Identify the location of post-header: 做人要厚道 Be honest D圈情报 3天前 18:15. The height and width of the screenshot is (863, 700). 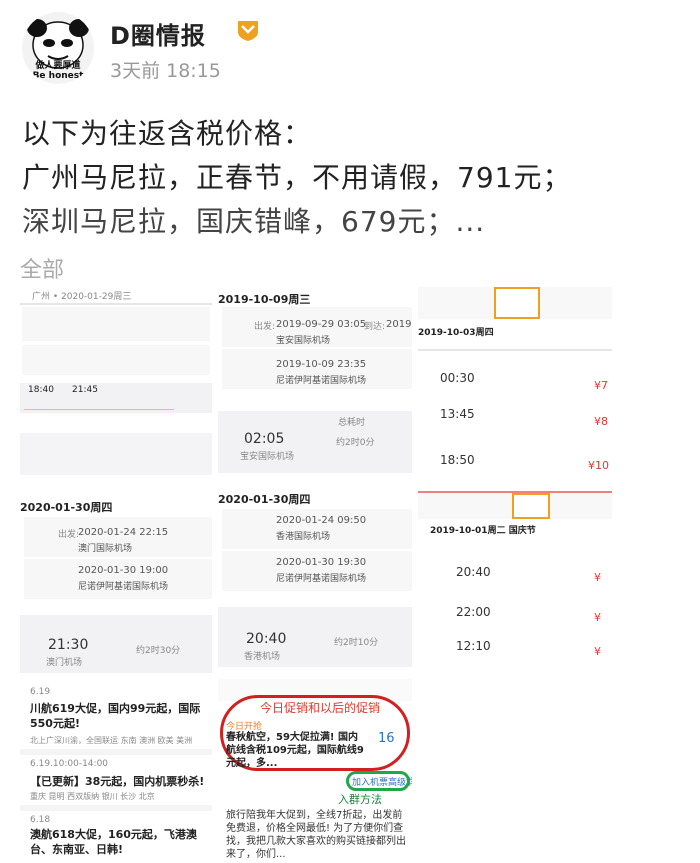
(352, 48).